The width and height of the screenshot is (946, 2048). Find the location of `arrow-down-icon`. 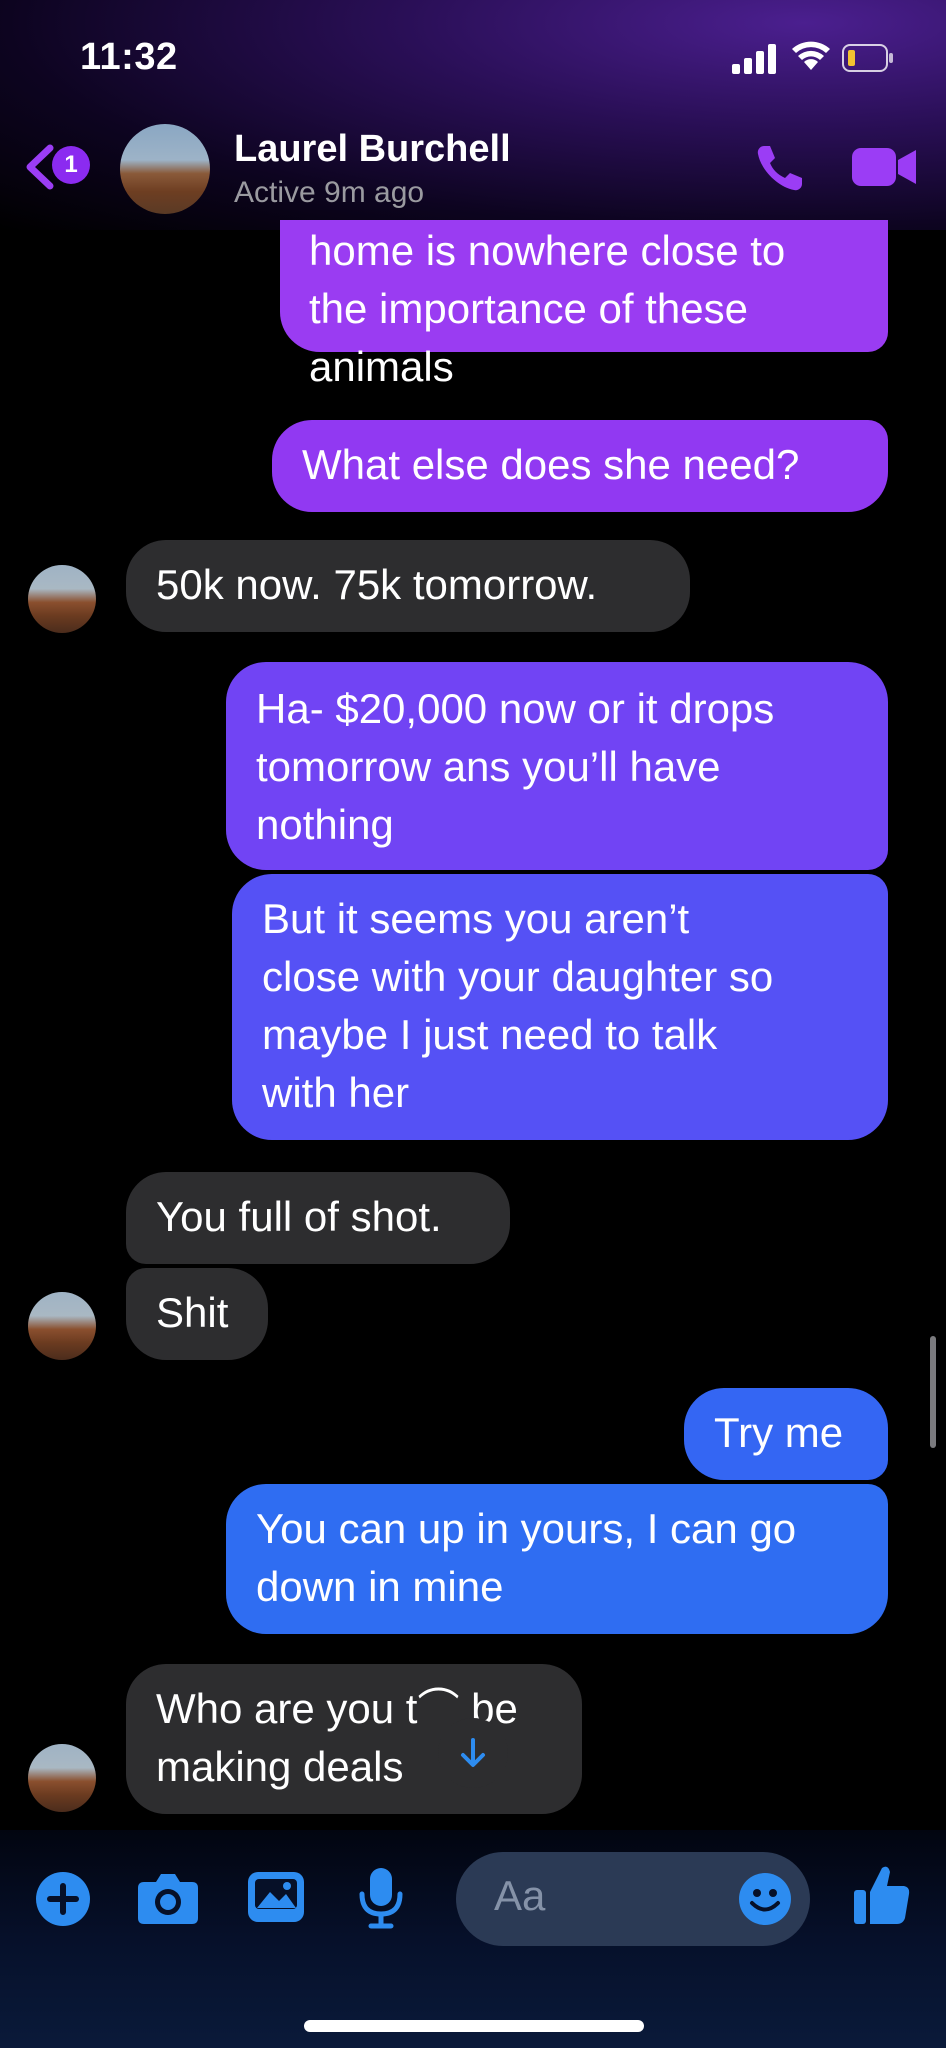

arrow-down-icon is located at coordinates (473, 1752).